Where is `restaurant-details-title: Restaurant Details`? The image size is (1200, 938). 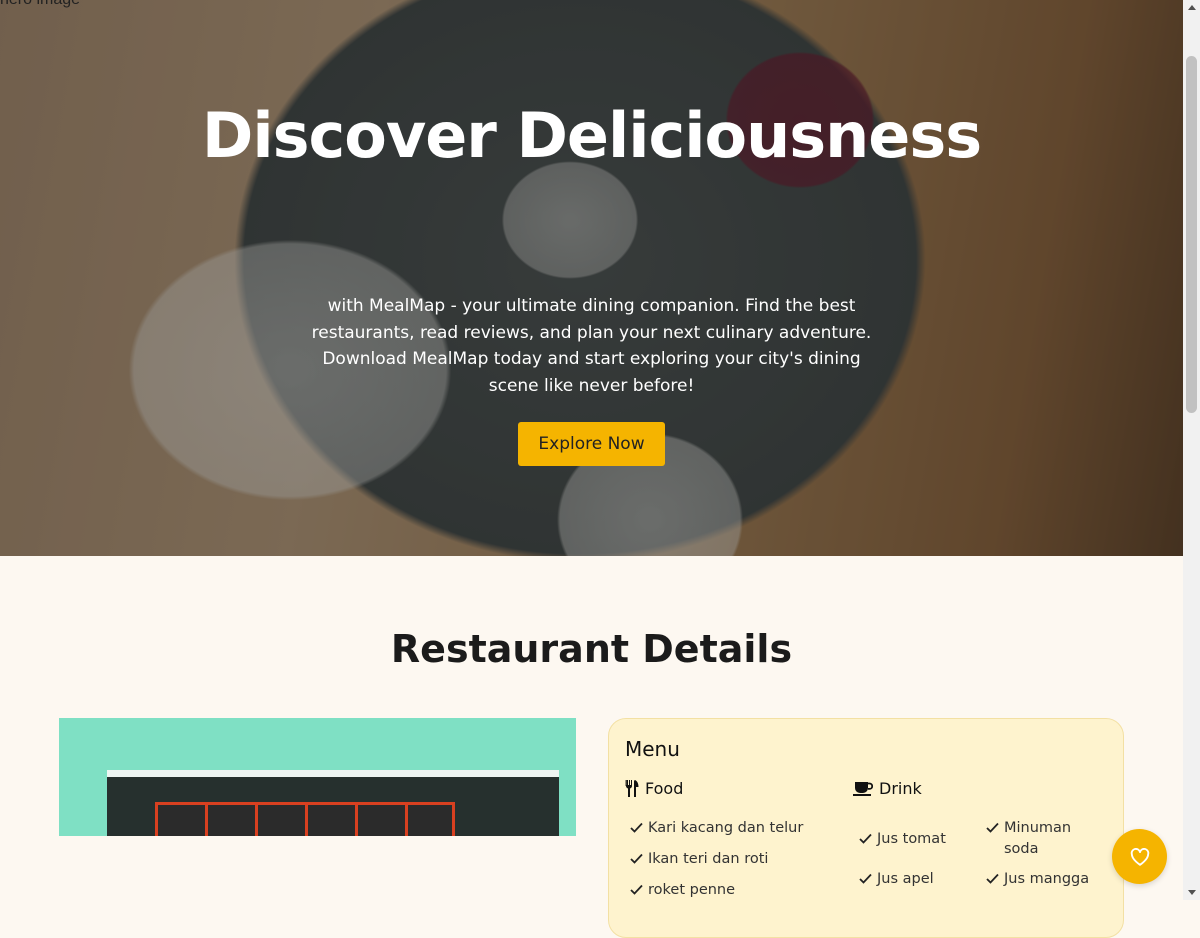 restaurant-details-title: Restaurant Details is located at coordinates (591, 649).